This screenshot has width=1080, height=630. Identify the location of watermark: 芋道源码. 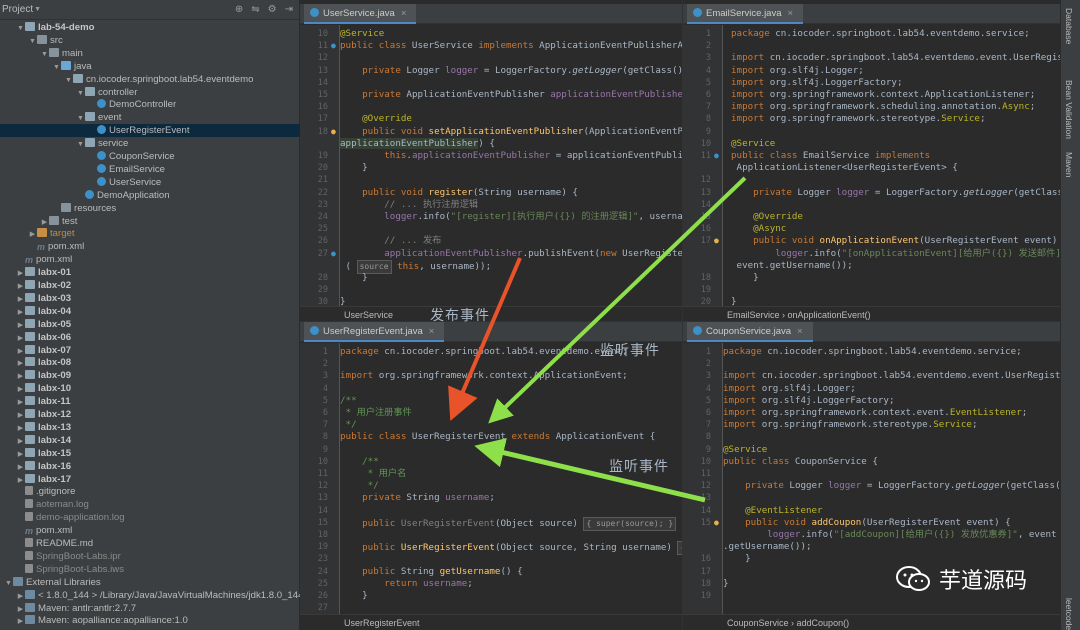
(961, 579).